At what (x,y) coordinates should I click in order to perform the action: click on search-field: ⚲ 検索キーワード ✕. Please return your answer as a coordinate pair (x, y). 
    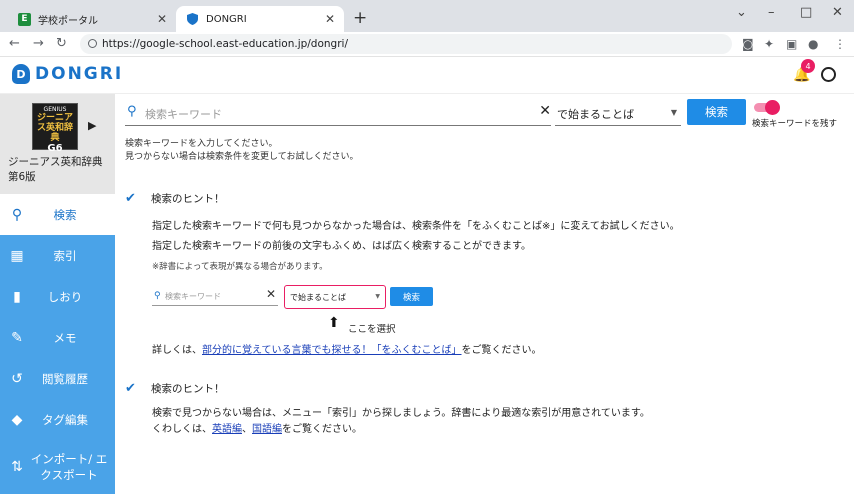
    Looking at the image, I should click on (338, 112).